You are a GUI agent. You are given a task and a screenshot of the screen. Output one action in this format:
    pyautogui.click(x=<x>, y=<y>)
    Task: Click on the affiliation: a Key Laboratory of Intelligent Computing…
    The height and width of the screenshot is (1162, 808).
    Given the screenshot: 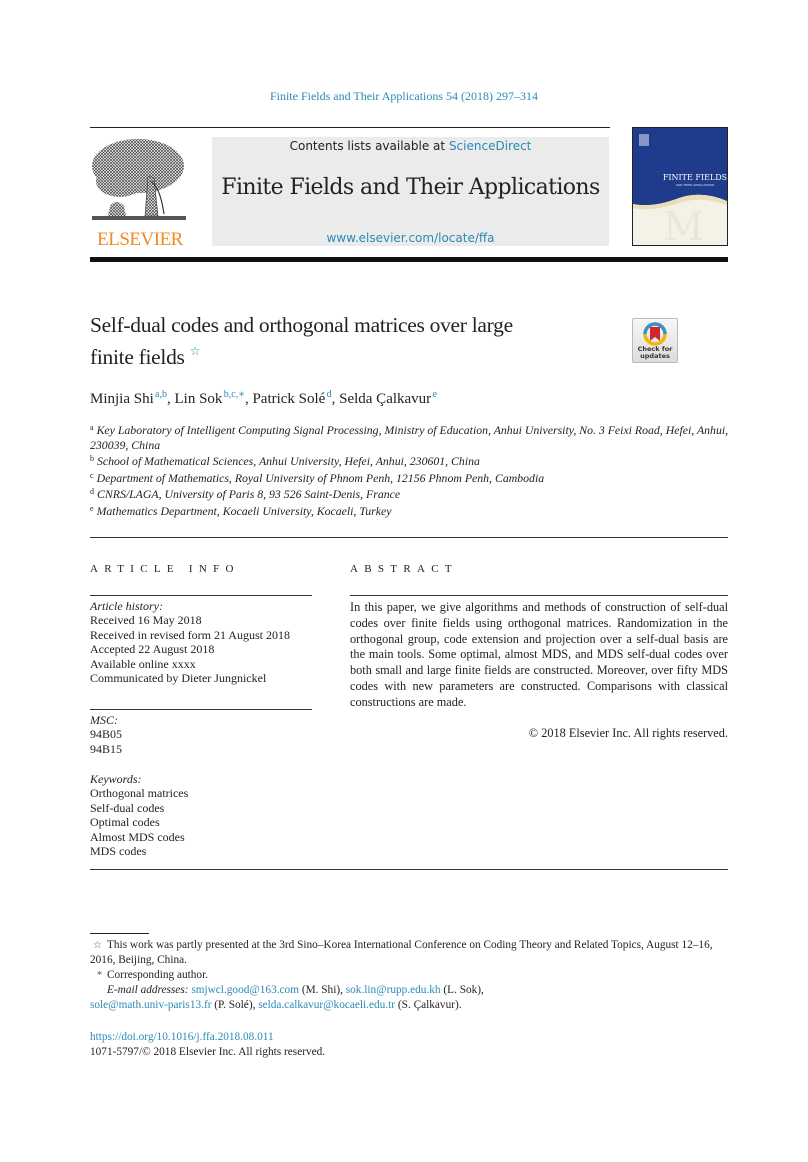 What is the action you would take?
    pyautogui.click(x=410, y=436)
    